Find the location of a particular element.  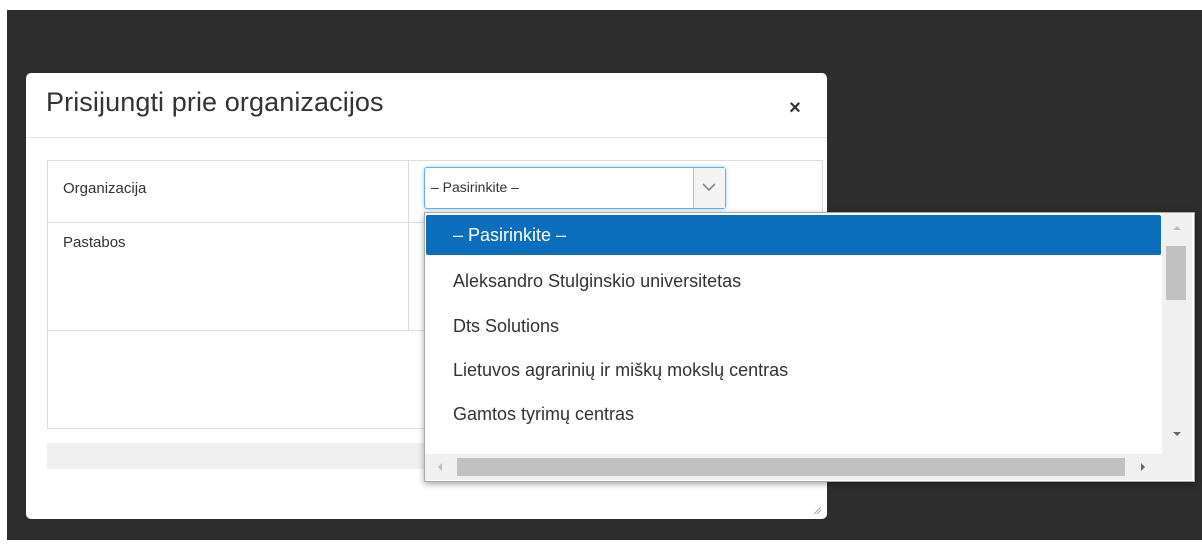

vertical-scrollbar is located at coordinates (1177, 333).